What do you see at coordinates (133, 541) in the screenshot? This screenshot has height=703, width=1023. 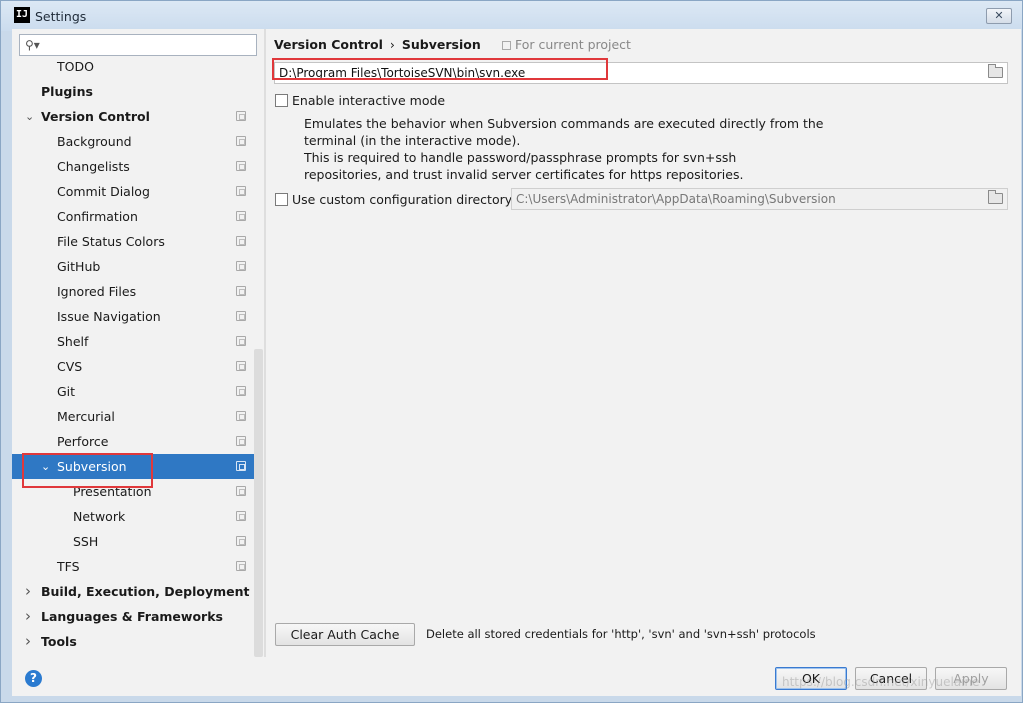 I see `sidebar-item-ssh: SSH` at bounding box center [133, 541].